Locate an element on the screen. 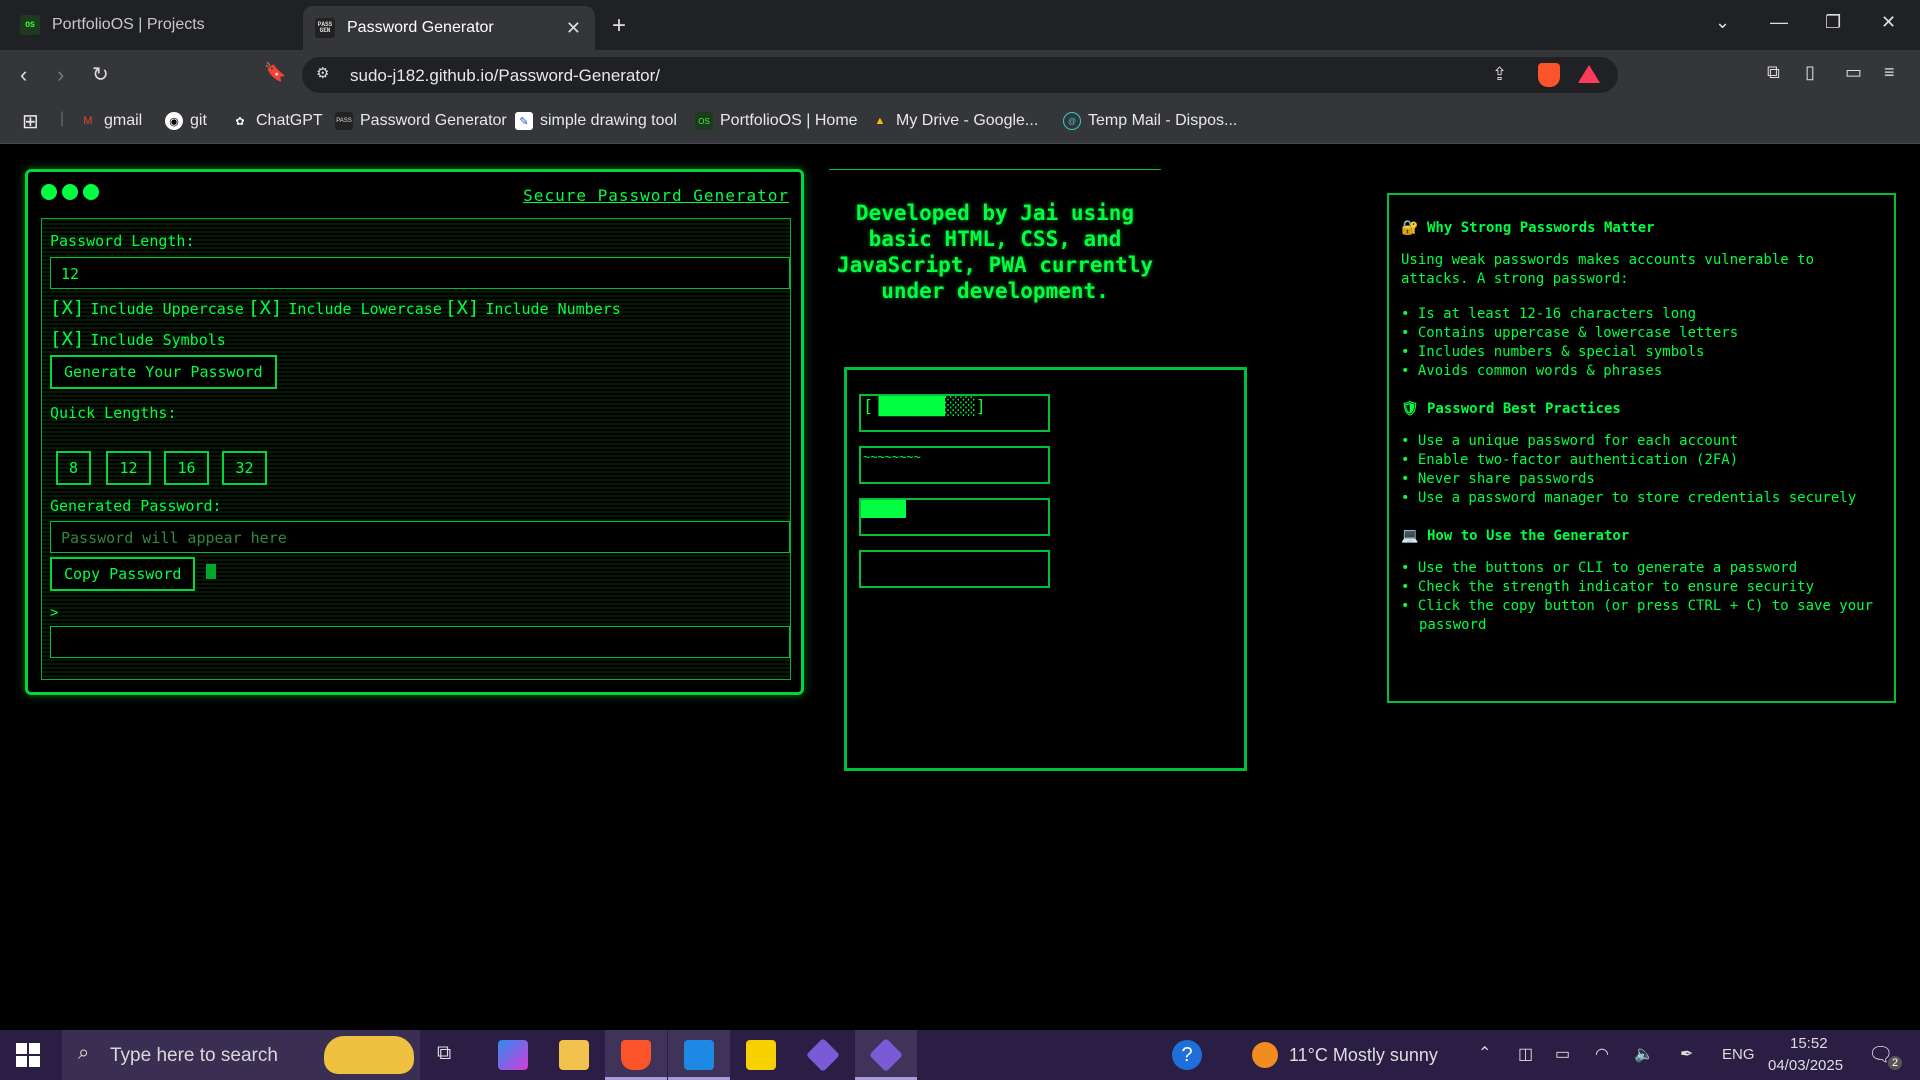  wallet-icon: ▭ is located at coordinates (1853, 72).